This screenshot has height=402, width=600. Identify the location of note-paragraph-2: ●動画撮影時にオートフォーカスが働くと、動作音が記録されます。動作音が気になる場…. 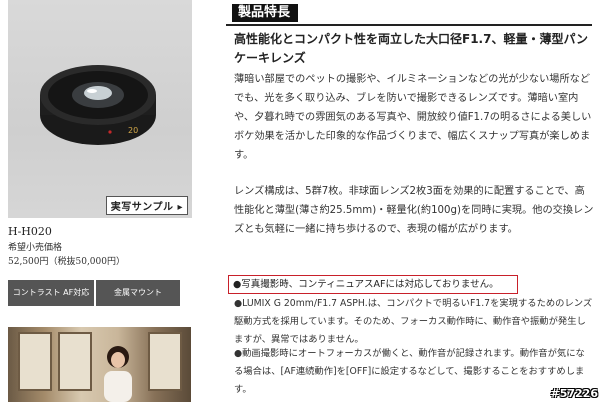
(409, 371).